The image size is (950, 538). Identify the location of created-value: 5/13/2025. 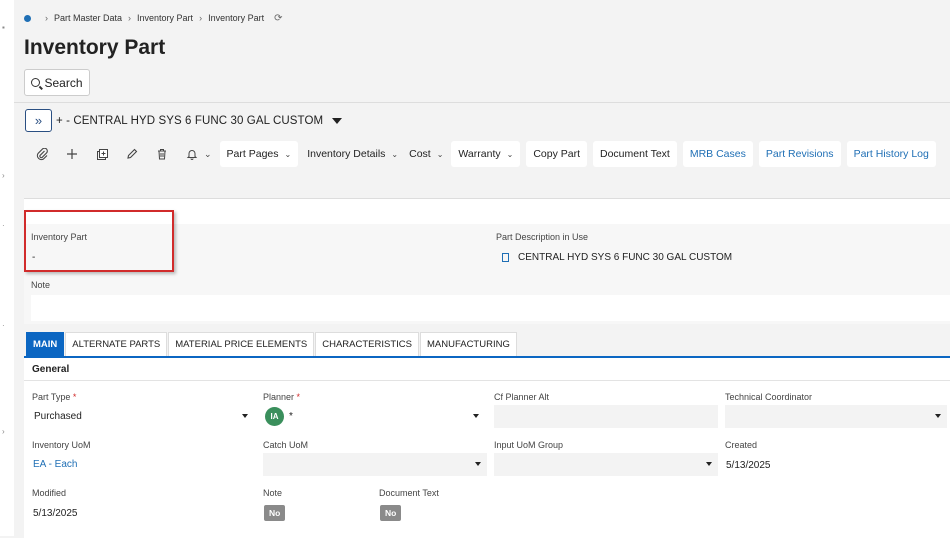
(748, 465).